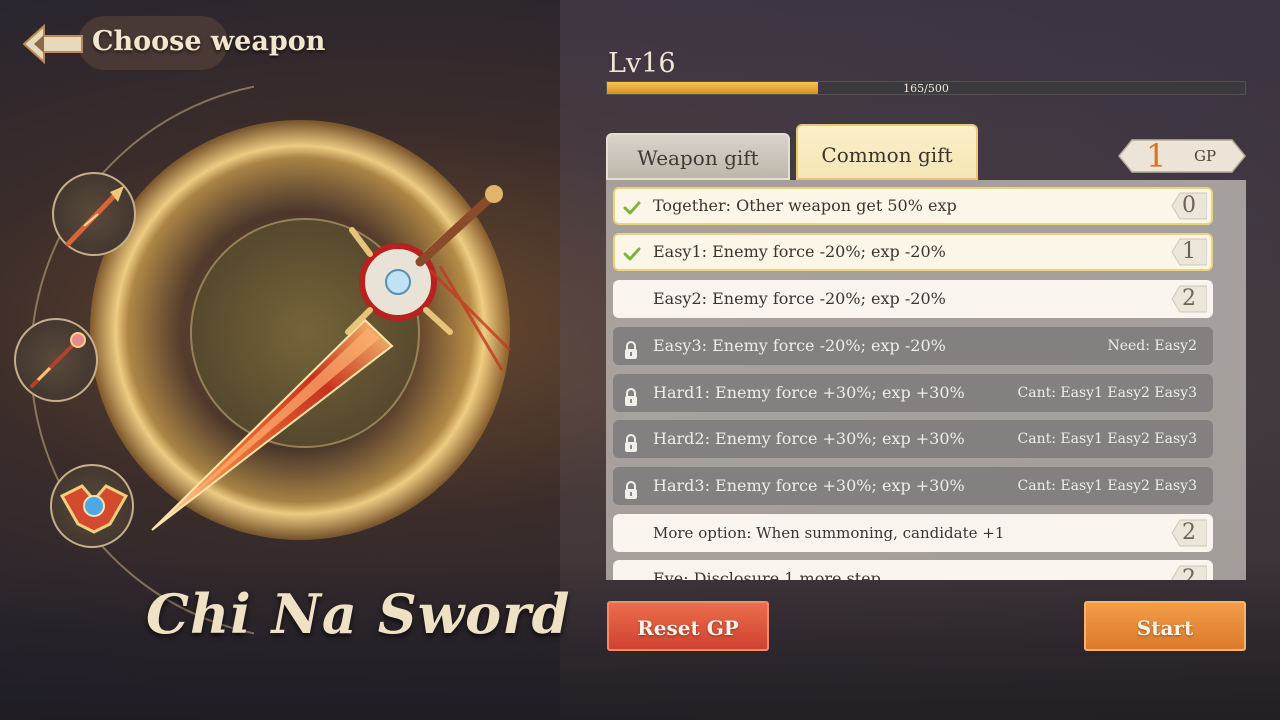 The height and width of the screenshot is (720, 1280). Describe the element at coordinates (799, 298) in the screenshot. I see `gift-text: Easy2: Enemy force -20%; exp -20%` at that location.